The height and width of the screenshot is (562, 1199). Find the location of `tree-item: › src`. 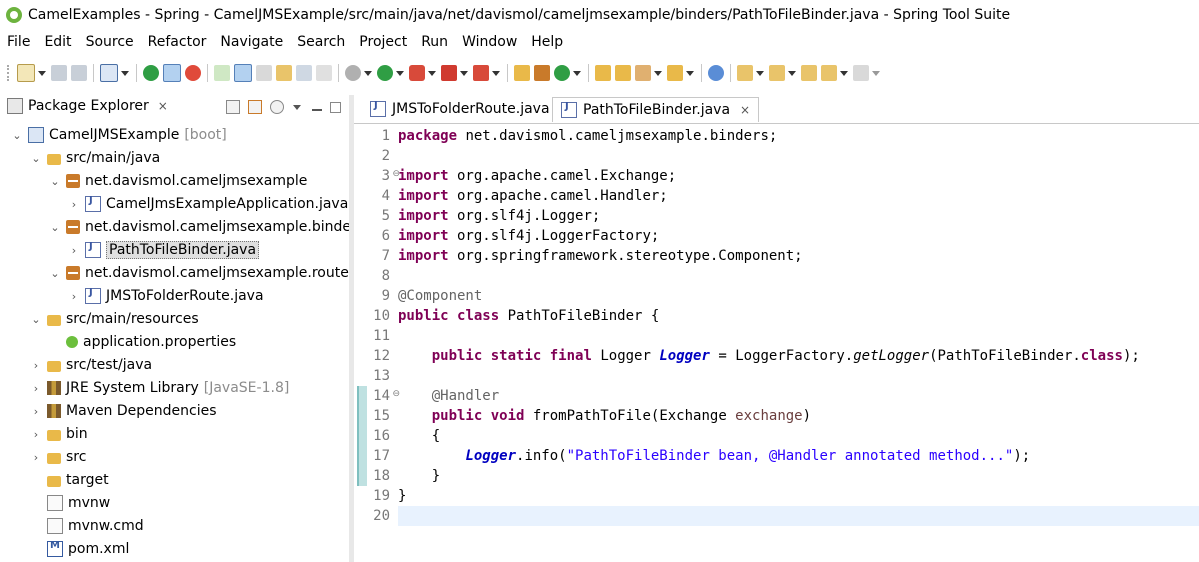

tree-item: › src is located at coordinates (58, 457).